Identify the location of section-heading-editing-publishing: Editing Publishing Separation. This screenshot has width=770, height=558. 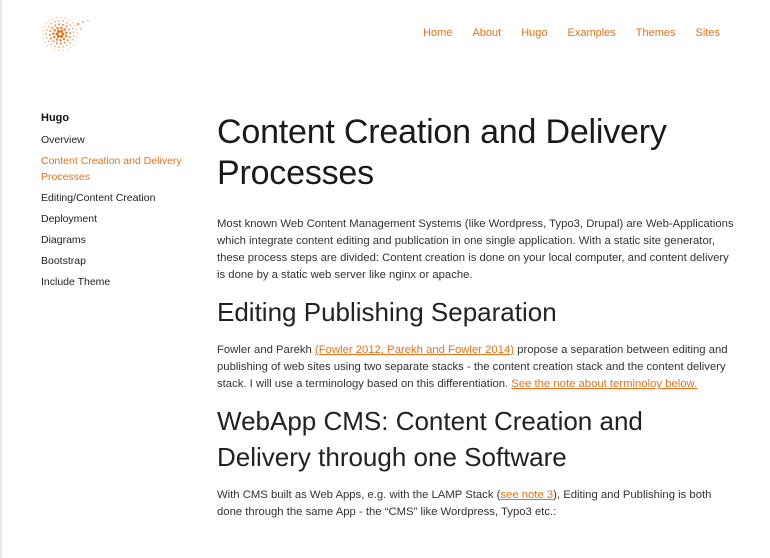
(387, 312).